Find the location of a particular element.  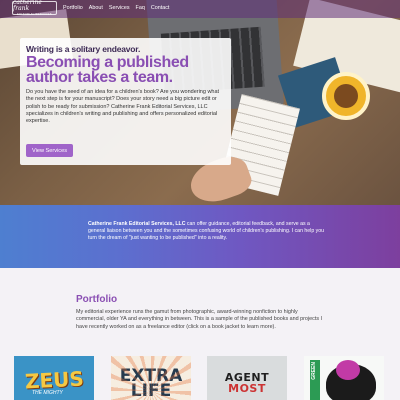

site-logo: catherine frank EDITORIAL SERVICES is located at coordinates (34, 8).